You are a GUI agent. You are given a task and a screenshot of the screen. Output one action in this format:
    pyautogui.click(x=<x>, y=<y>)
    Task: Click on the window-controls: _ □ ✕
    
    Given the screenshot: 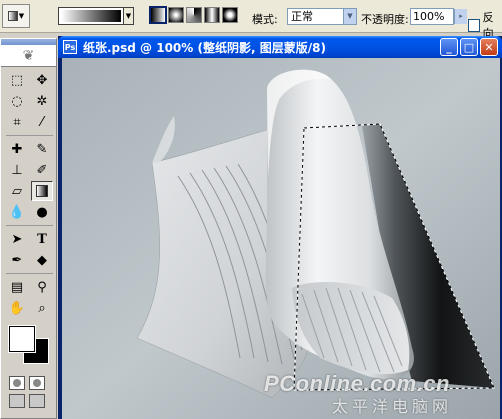 What is the action you would take?
    pyautogui.click(x=469, y=47)
    